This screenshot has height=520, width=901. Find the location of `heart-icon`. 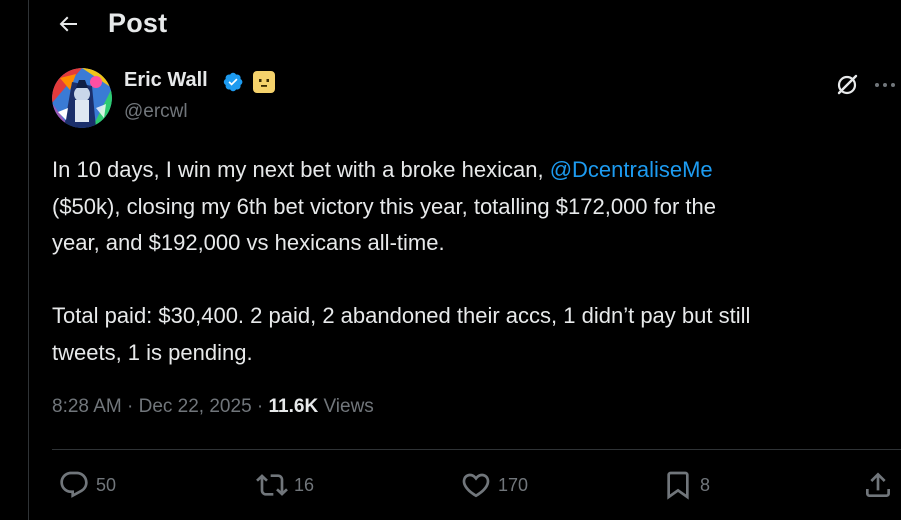

heart-icon is located at coordinates (476, 485).